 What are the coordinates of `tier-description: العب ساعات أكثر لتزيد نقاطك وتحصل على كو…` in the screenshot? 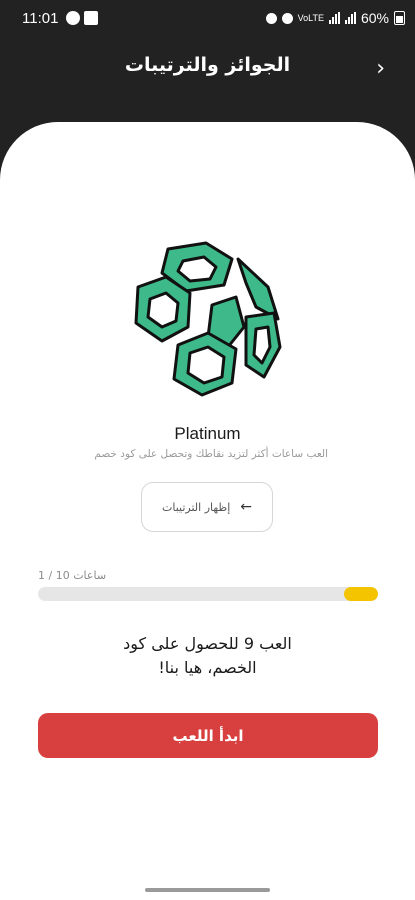 It's located at (211, 454).